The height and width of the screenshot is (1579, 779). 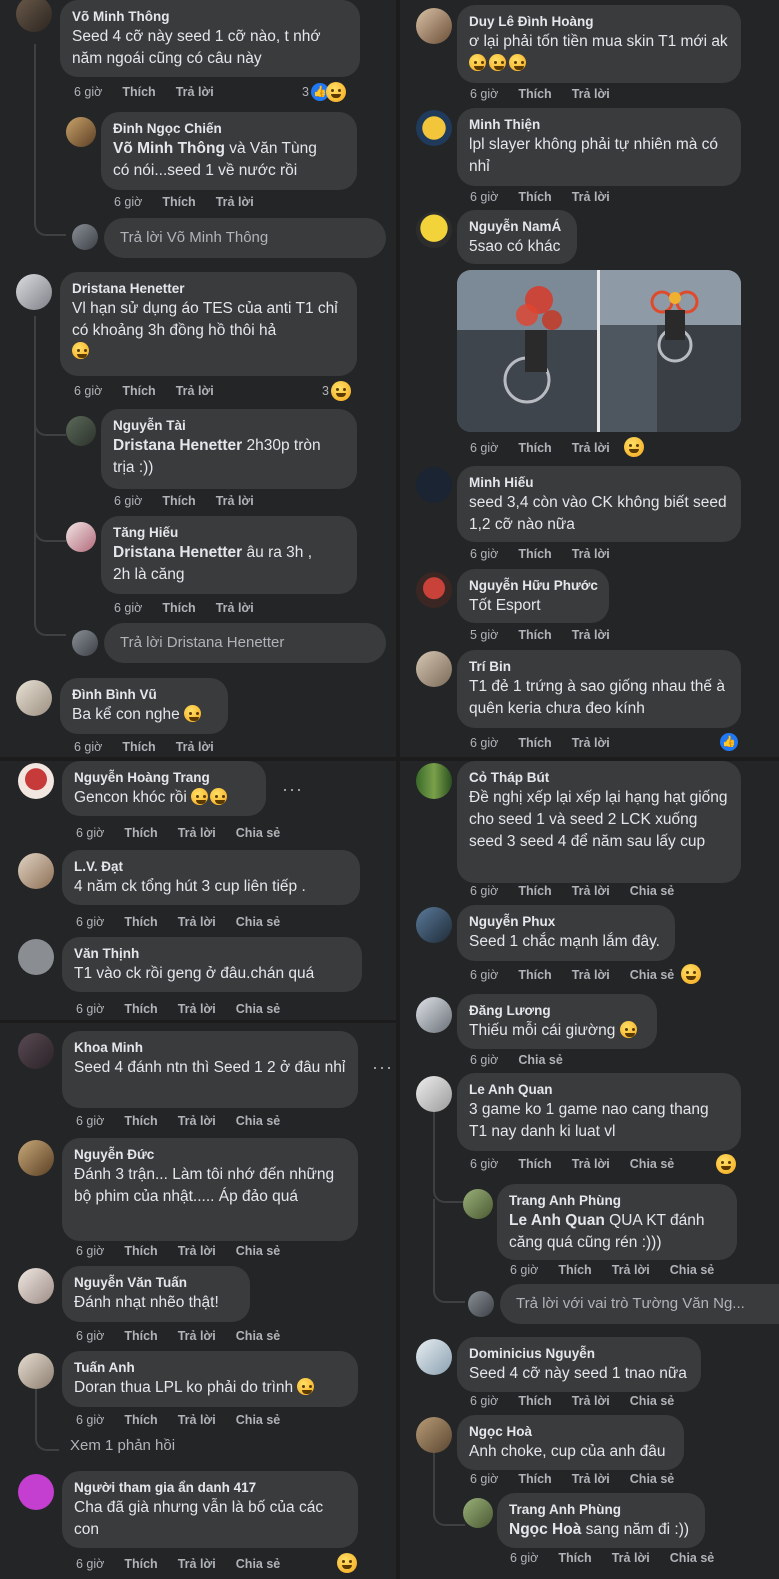 What do you see at coordinates (729, 742) in the screenshot?
I see `reaction-summary: 👍` at bounding box center [729, 742].